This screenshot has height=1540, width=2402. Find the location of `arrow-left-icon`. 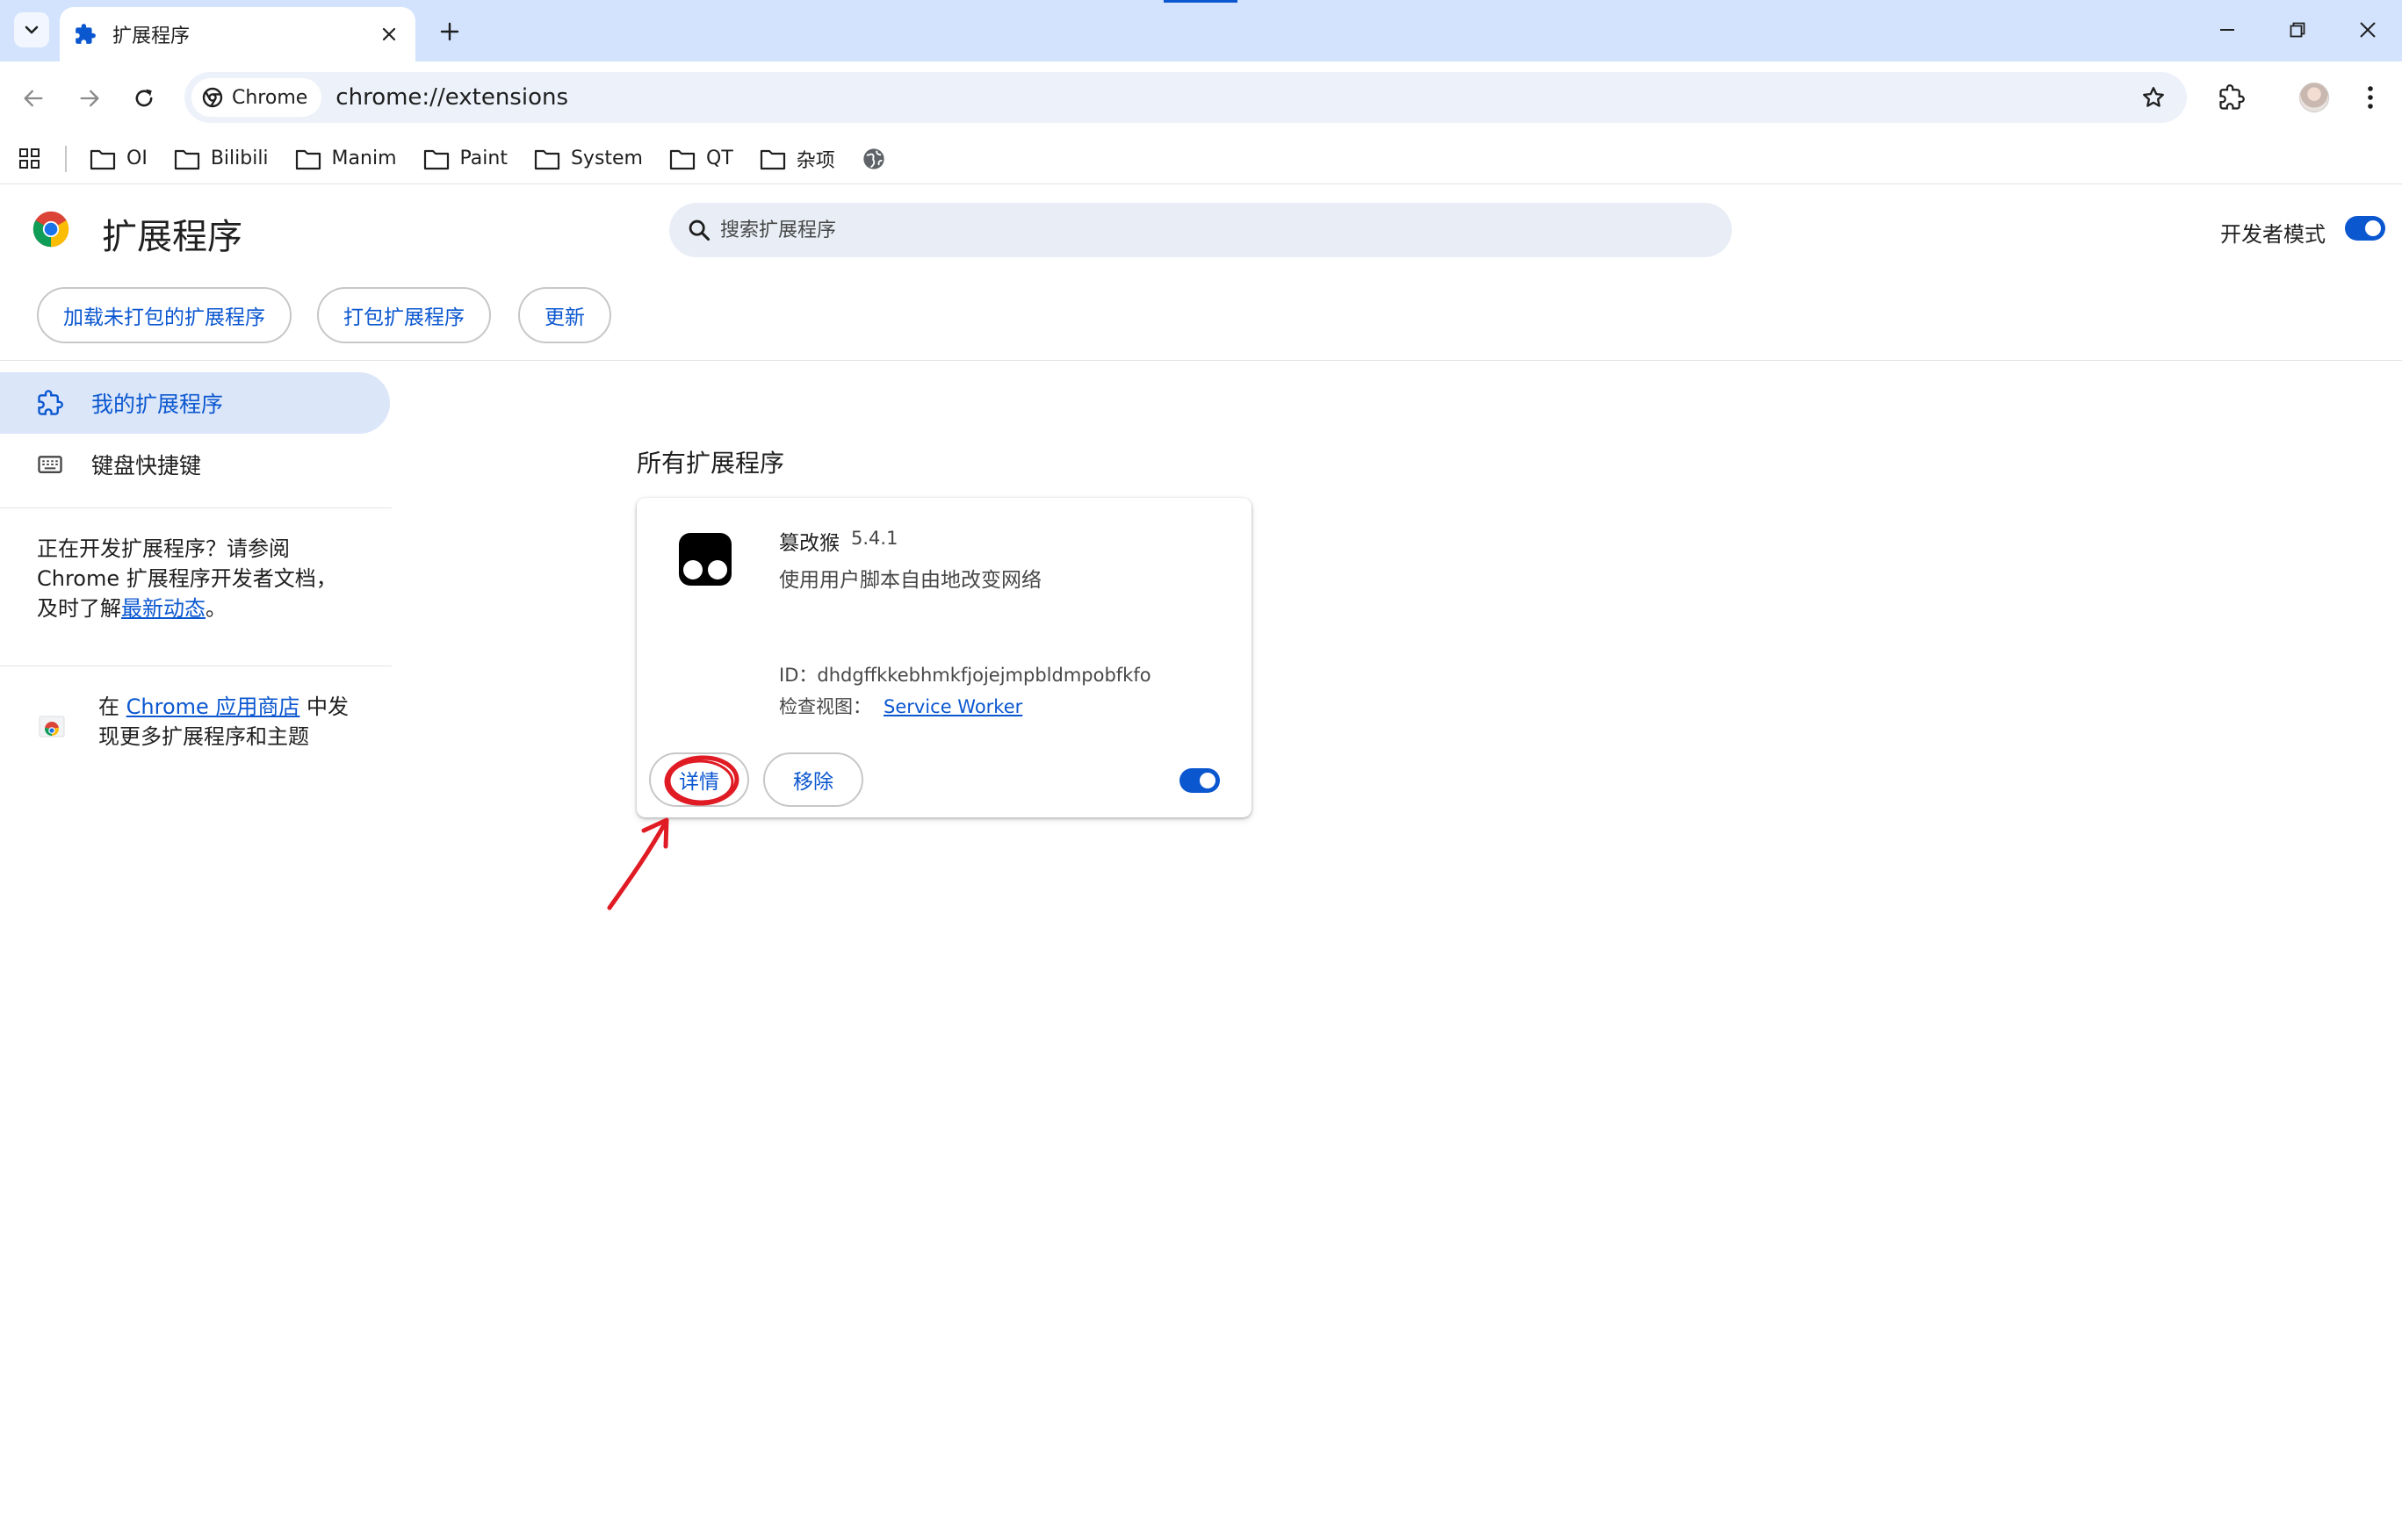

arrow-left-icon is located at coordinates (33, 98).